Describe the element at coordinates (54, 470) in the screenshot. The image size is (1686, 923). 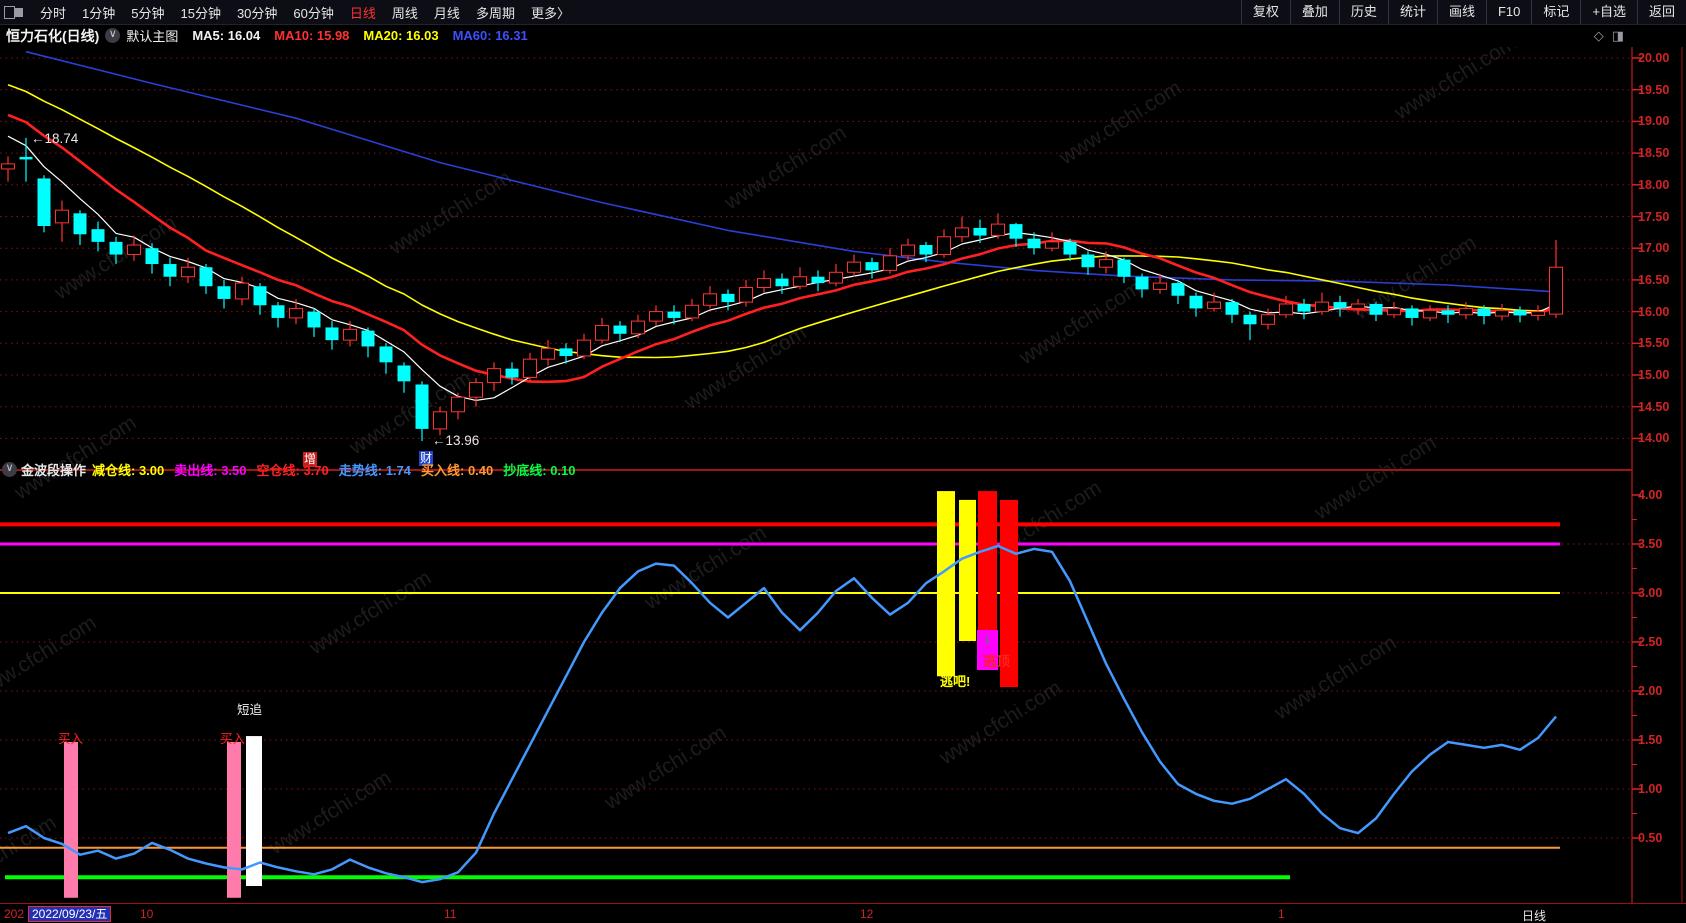
I see `indicator-name: 金波段操作` at that location.